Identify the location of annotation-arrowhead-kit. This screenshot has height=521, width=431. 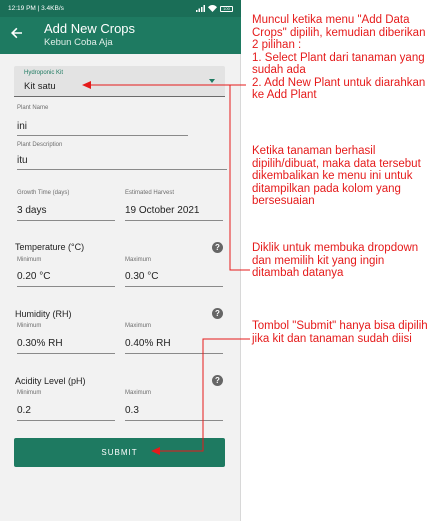
(86, 85).